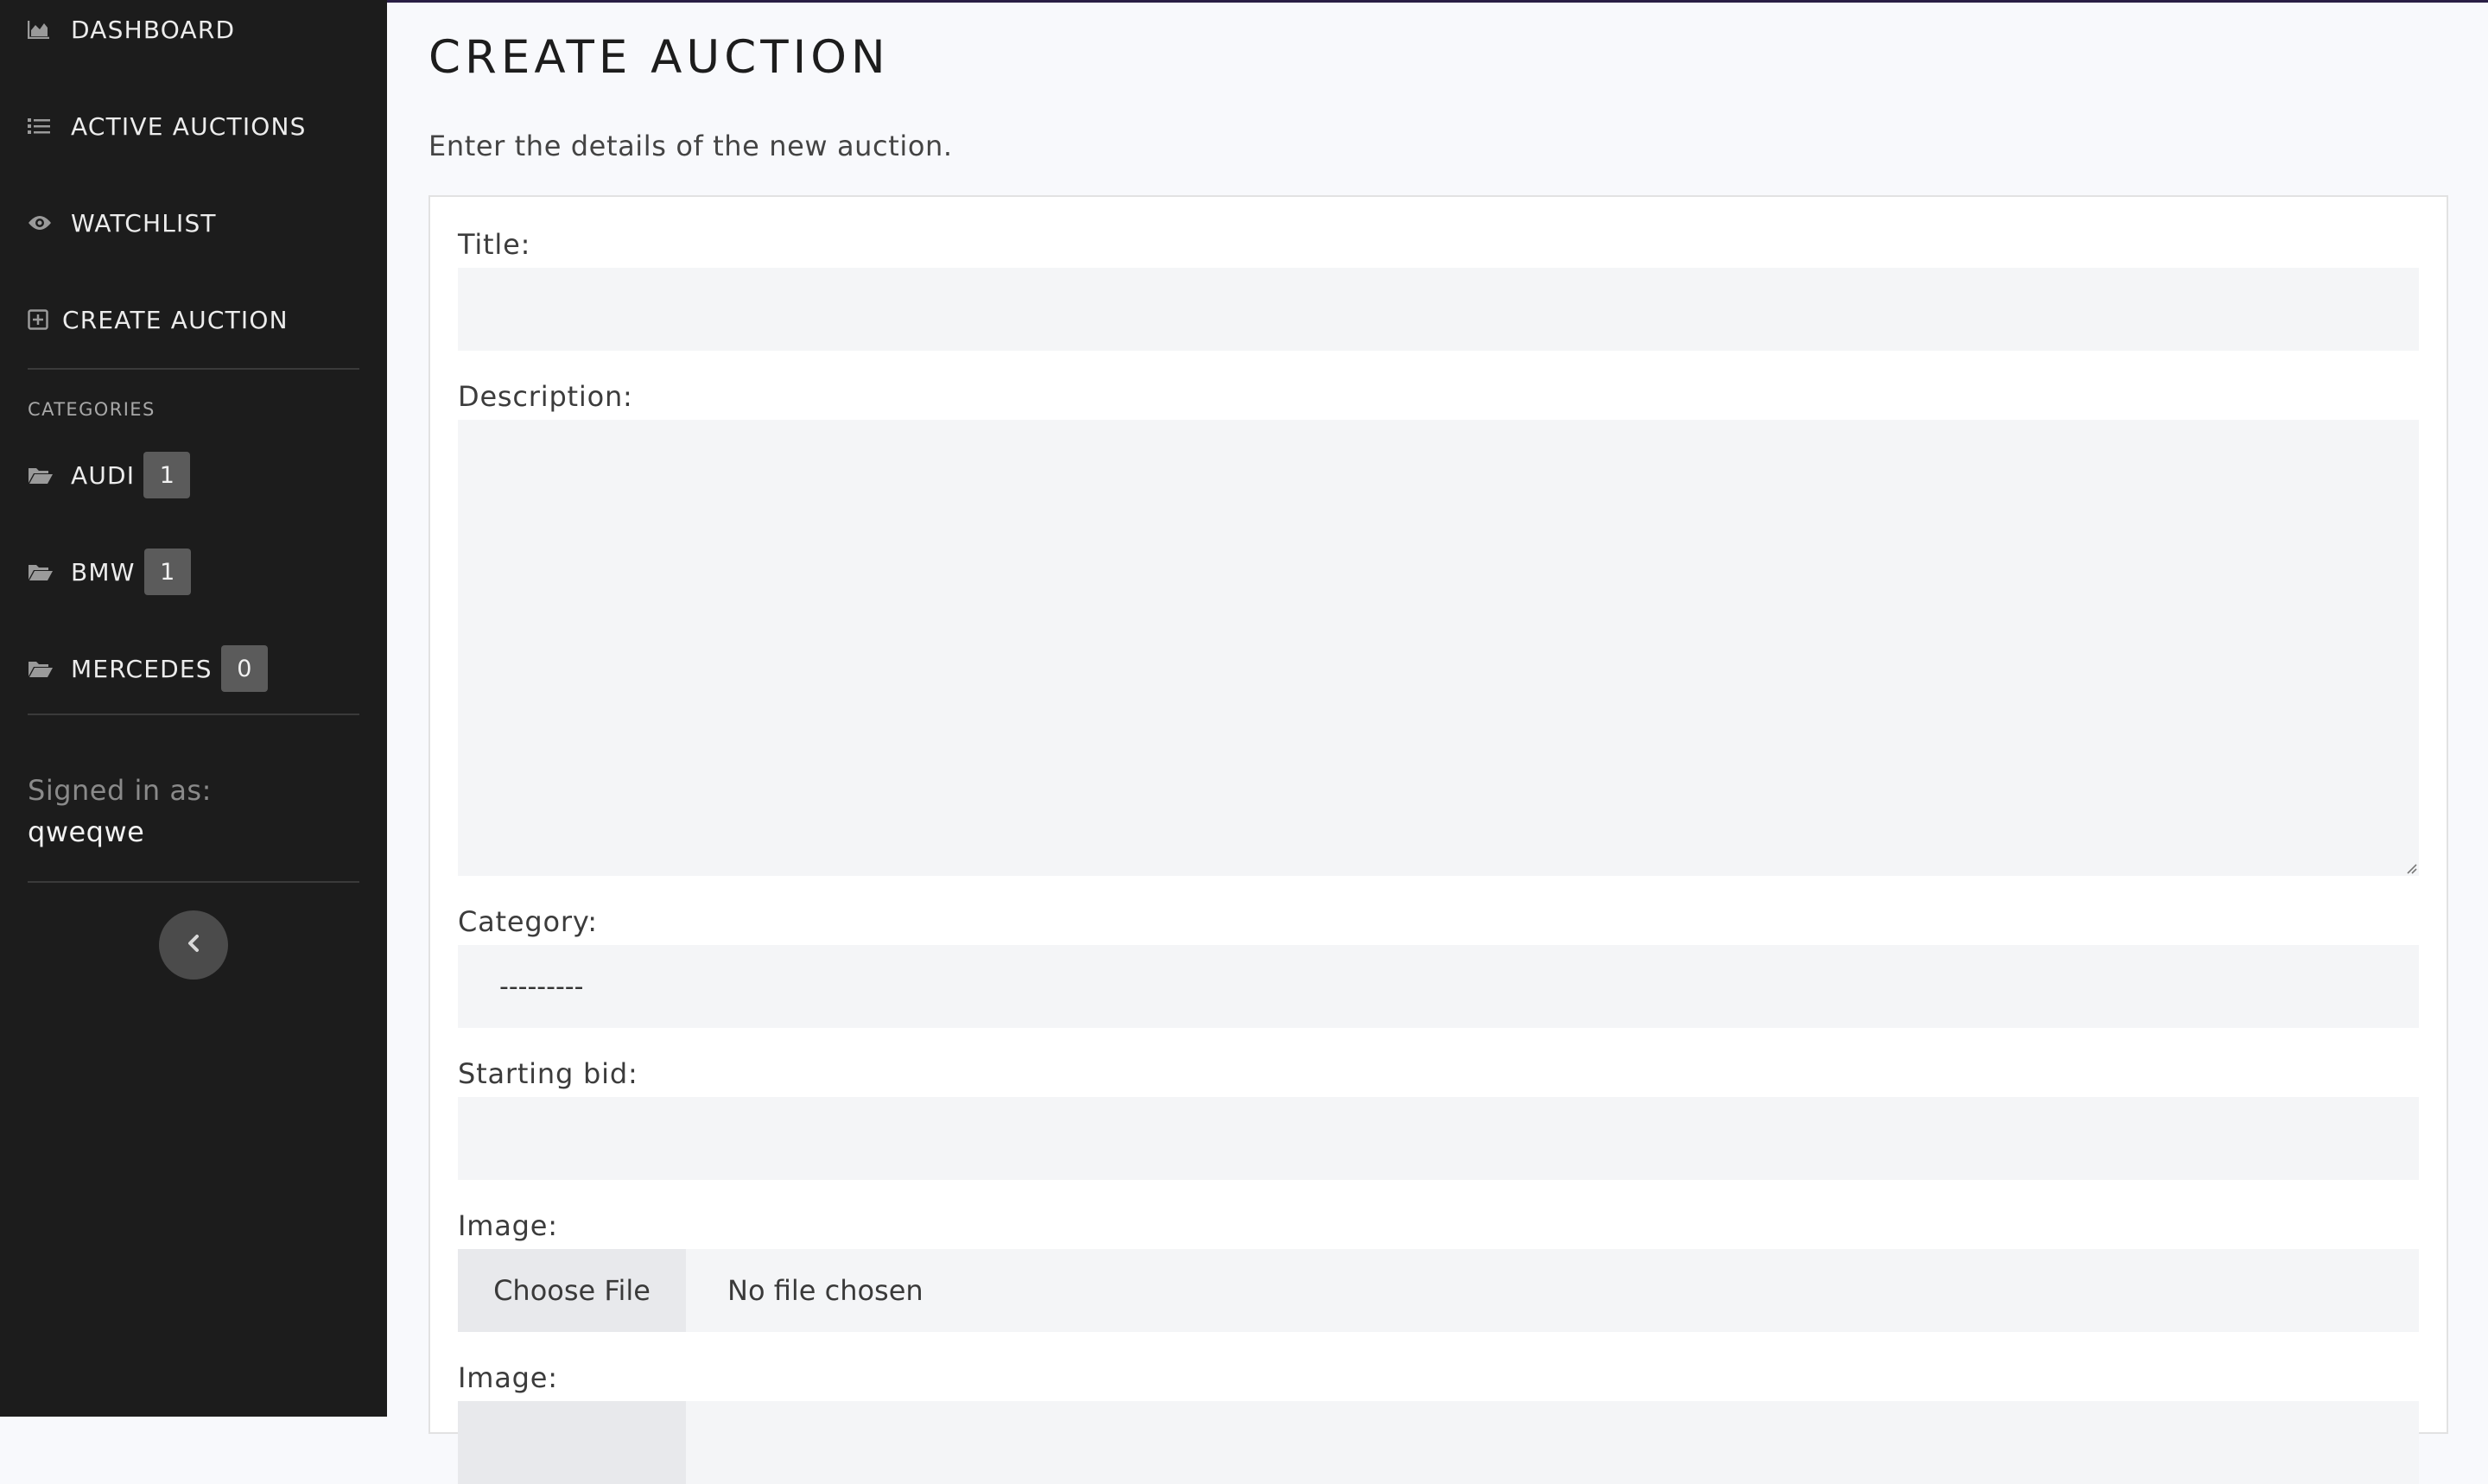  What do you see at coordinates (508, 1377) in the screenshot?
I see `image-label-2: Image:` at bounding box center [508, 1377].